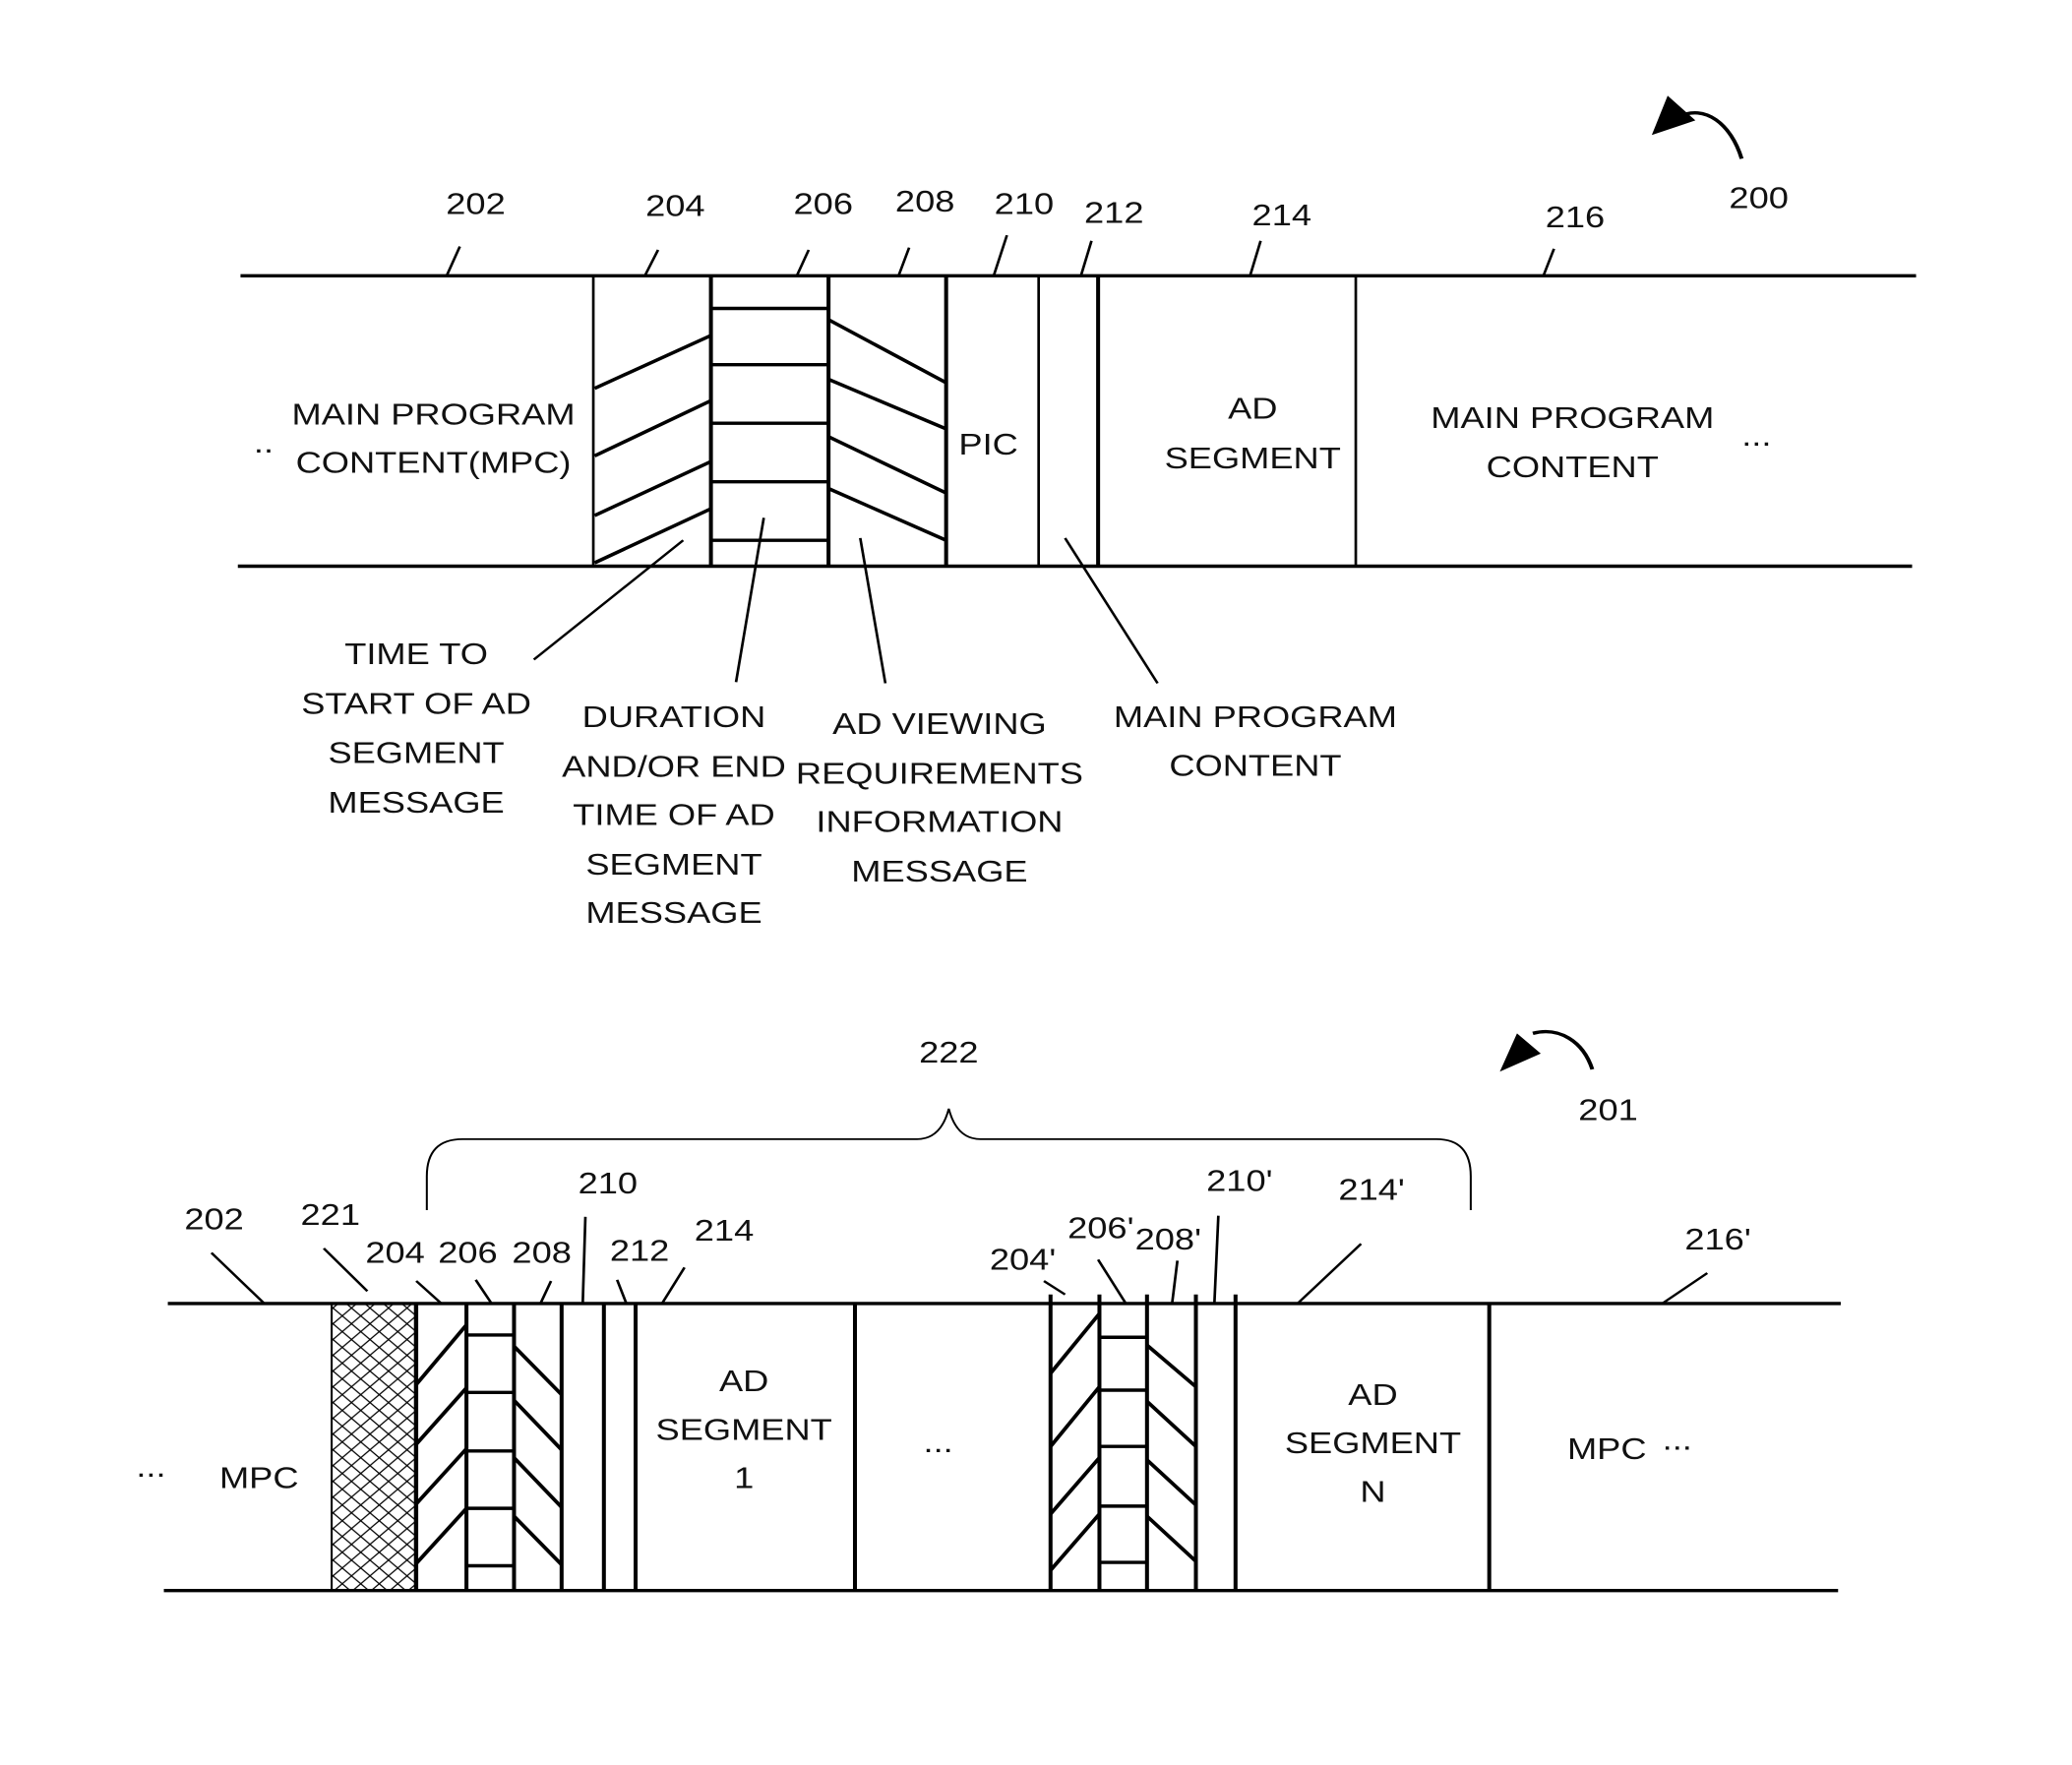 Image resolution: width=2072 pixels, height=1765 pixels. I want to click on segment-208p-hatch, so click(1171, 1453).